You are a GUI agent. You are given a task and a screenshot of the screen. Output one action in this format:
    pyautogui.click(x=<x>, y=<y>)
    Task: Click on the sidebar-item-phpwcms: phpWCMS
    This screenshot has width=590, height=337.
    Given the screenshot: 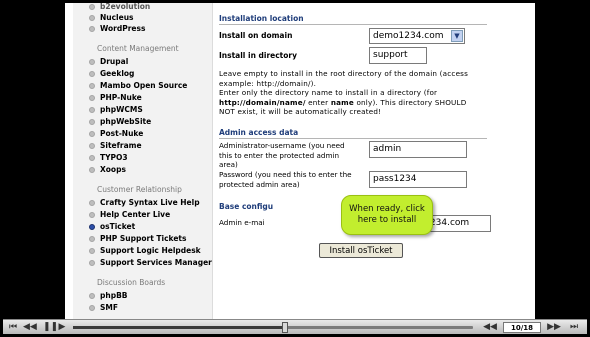 What is the action you would take?
    pyautogui.click(x=116, y=109)
    